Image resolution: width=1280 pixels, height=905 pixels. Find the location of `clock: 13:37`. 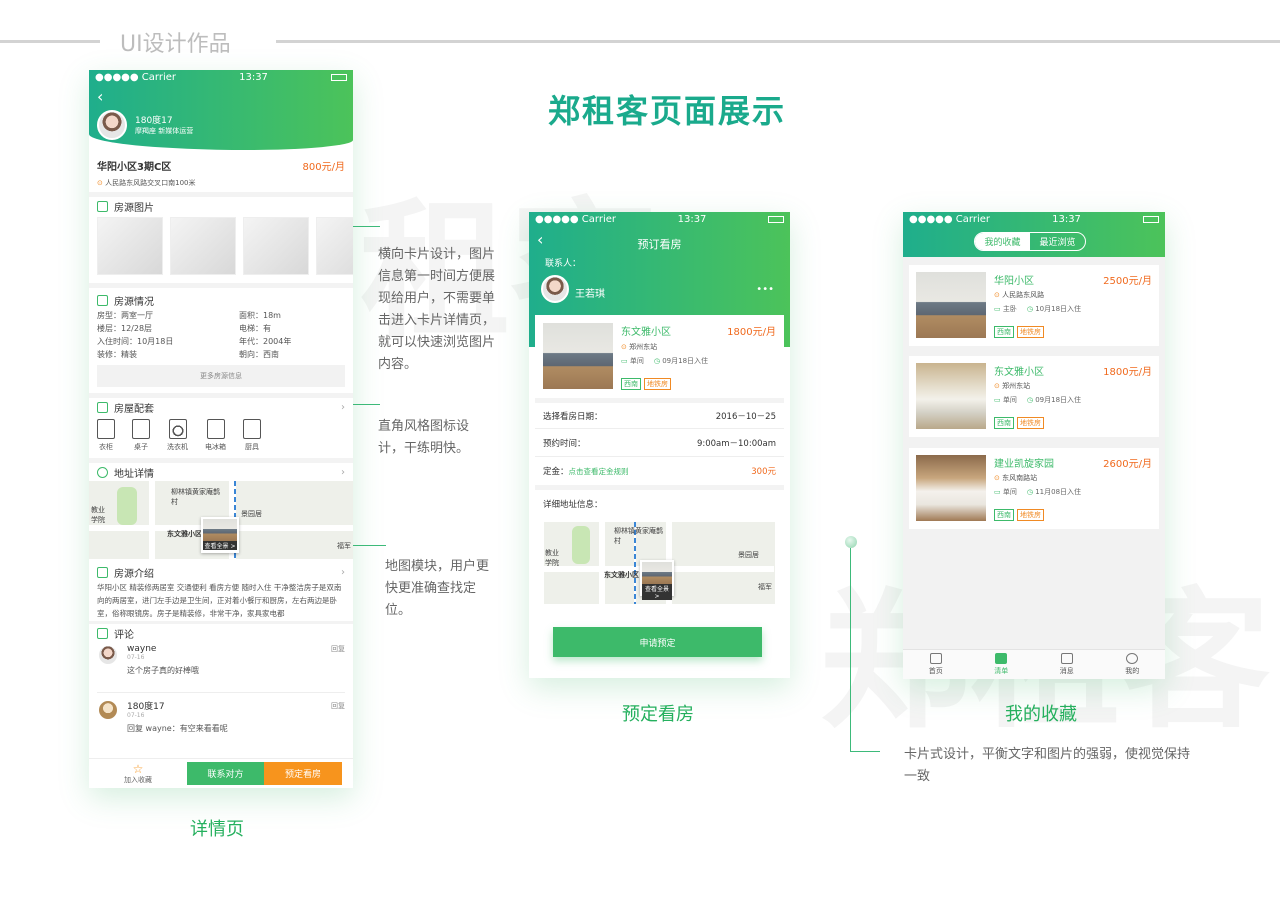

clock: 13:37 is located at coordinates (253, 77).